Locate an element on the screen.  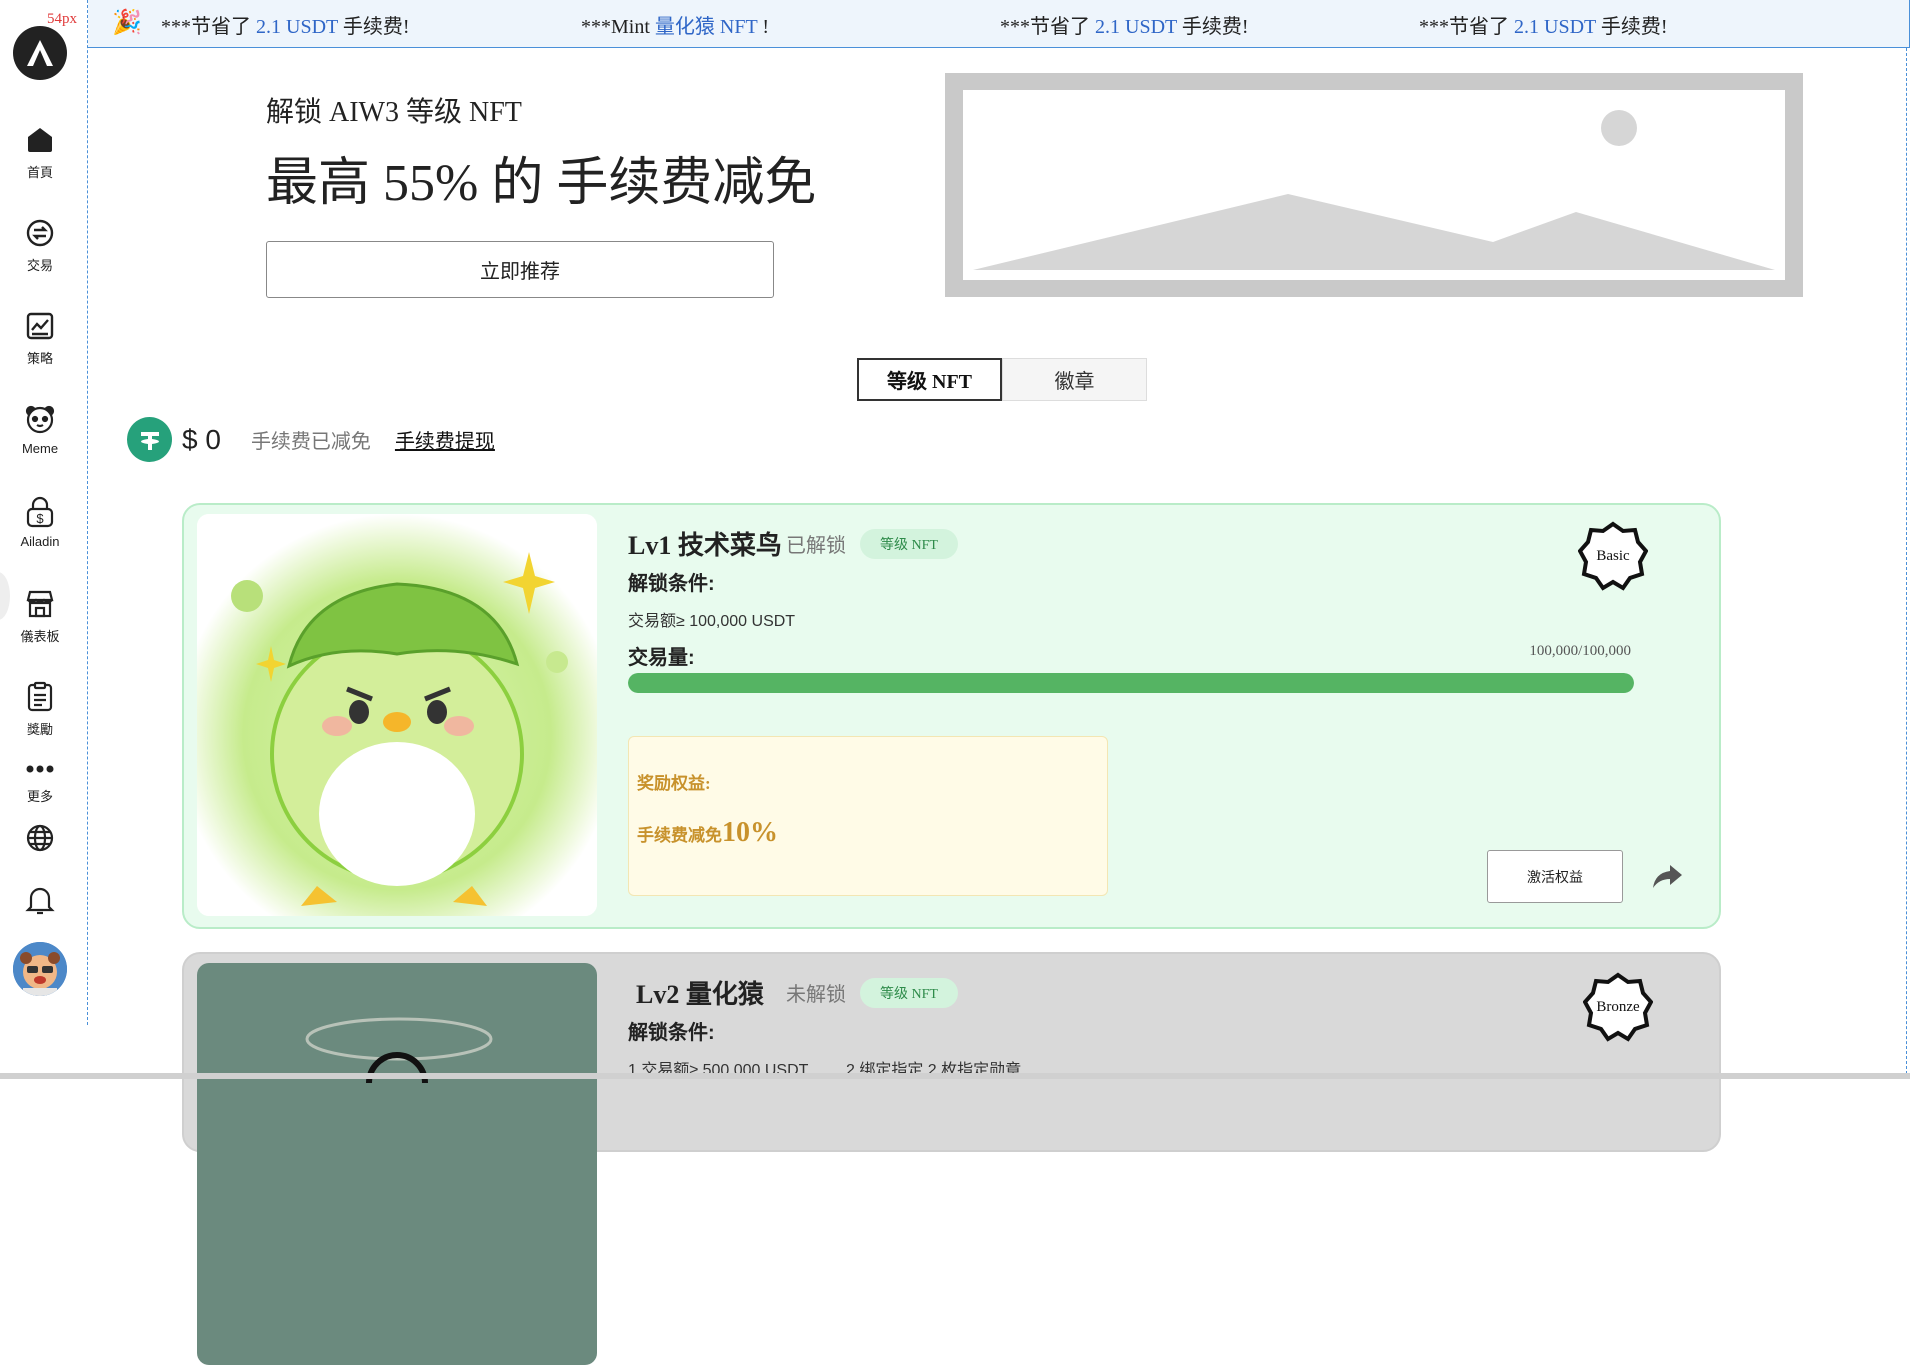
reward-value: 10% is located at coordinates (750, 832).